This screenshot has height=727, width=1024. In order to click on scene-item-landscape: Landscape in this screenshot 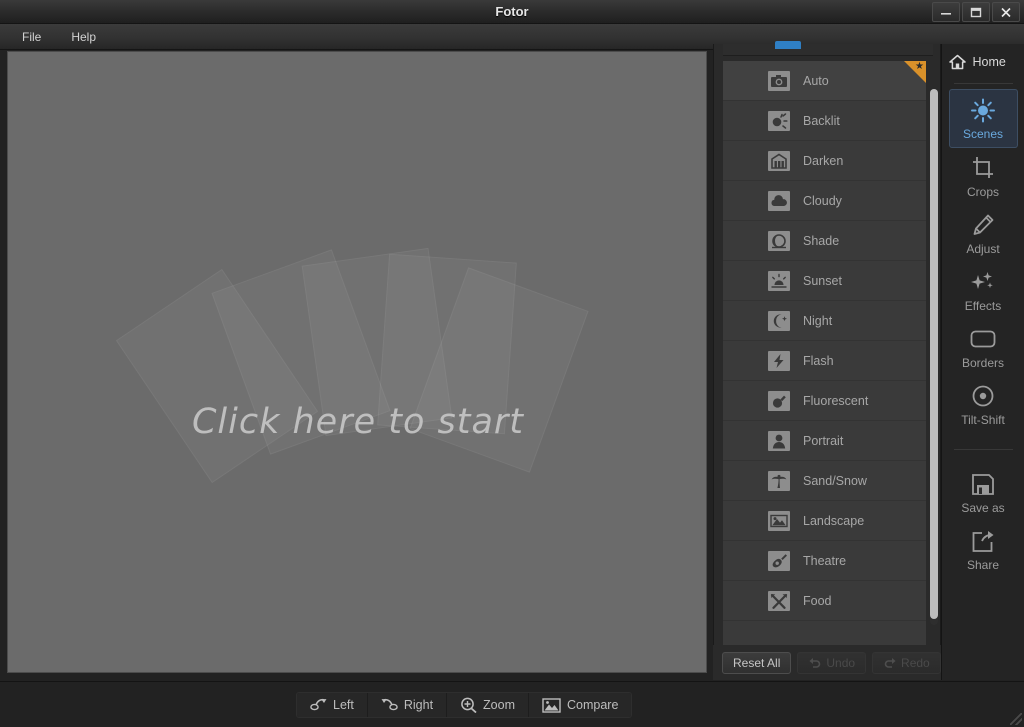, I will do `click(824, 521)`.